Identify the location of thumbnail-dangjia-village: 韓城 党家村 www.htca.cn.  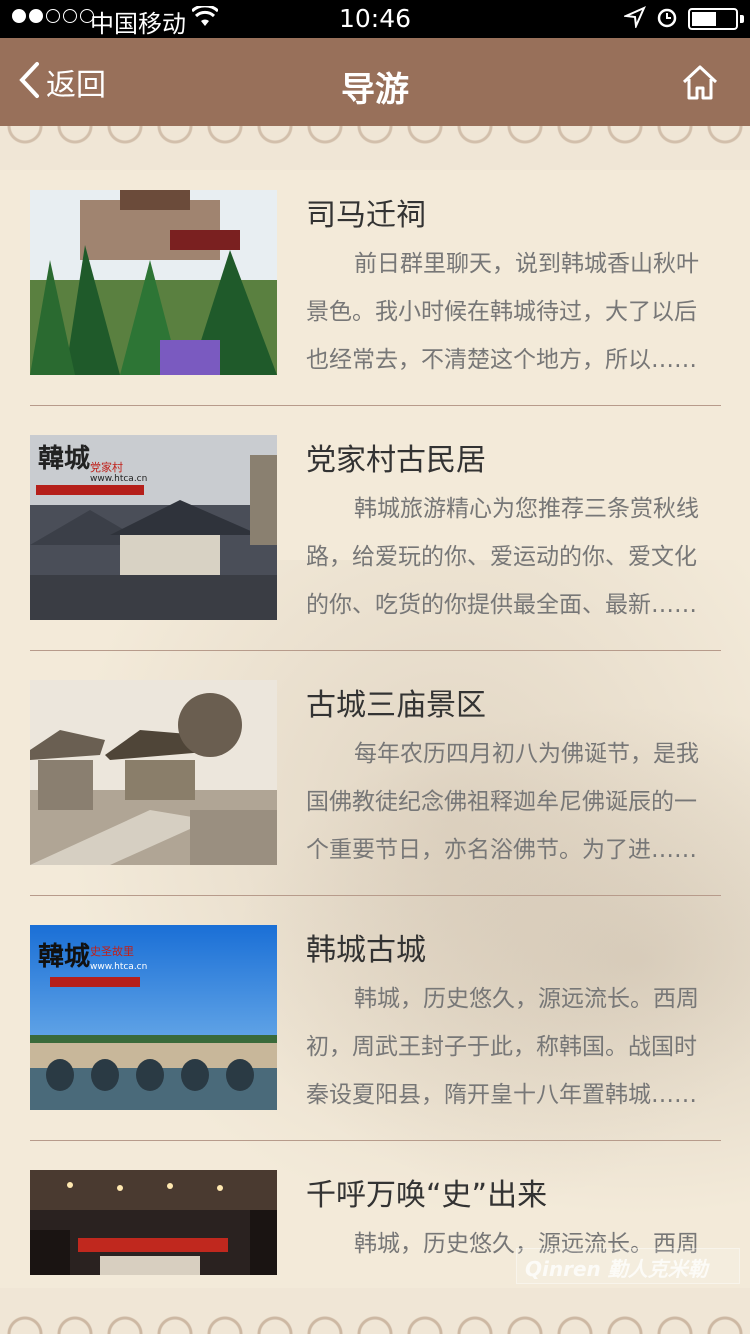
(153, 527).